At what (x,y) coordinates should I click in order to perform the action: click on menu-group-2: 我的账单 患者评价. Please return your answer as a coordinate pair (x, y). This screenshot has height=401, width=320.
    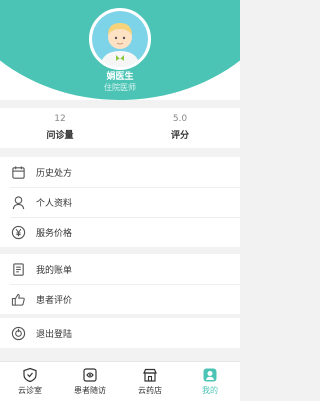
    Looking at the image, I should click on (120, 284).